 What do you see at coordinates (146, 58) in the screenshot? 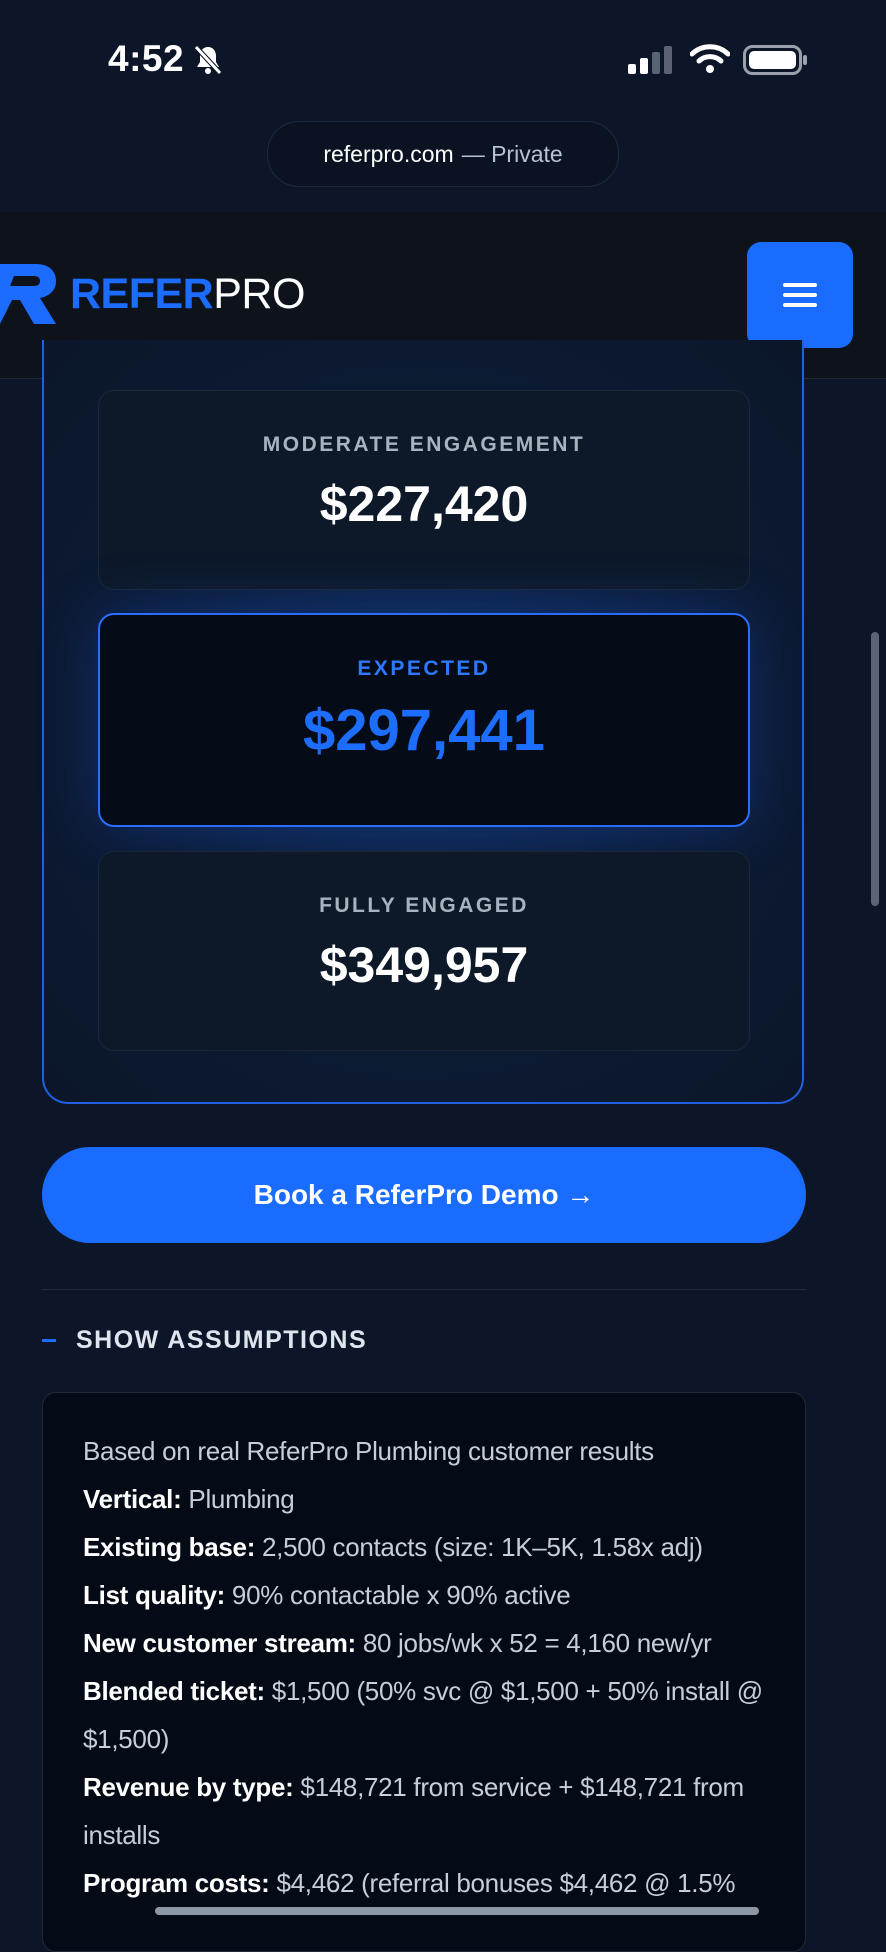
I see `status-time: 4:52` at bounding box center [146, 58].